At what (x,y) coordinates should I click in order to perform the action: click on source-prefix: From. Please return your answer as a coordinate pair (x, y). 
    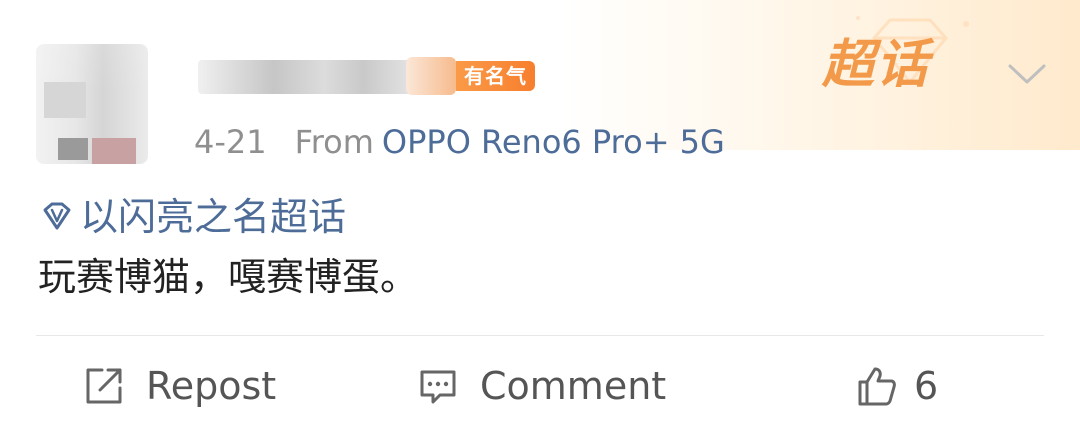
    Looking at the image, I should click on (334, 142).